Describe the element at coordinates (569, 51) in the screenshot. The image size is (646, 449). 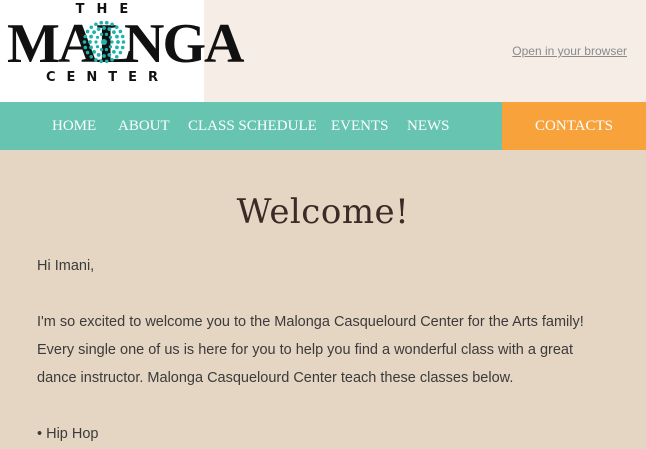
I see `open-in-browser-link: Open in your browser` at that location.